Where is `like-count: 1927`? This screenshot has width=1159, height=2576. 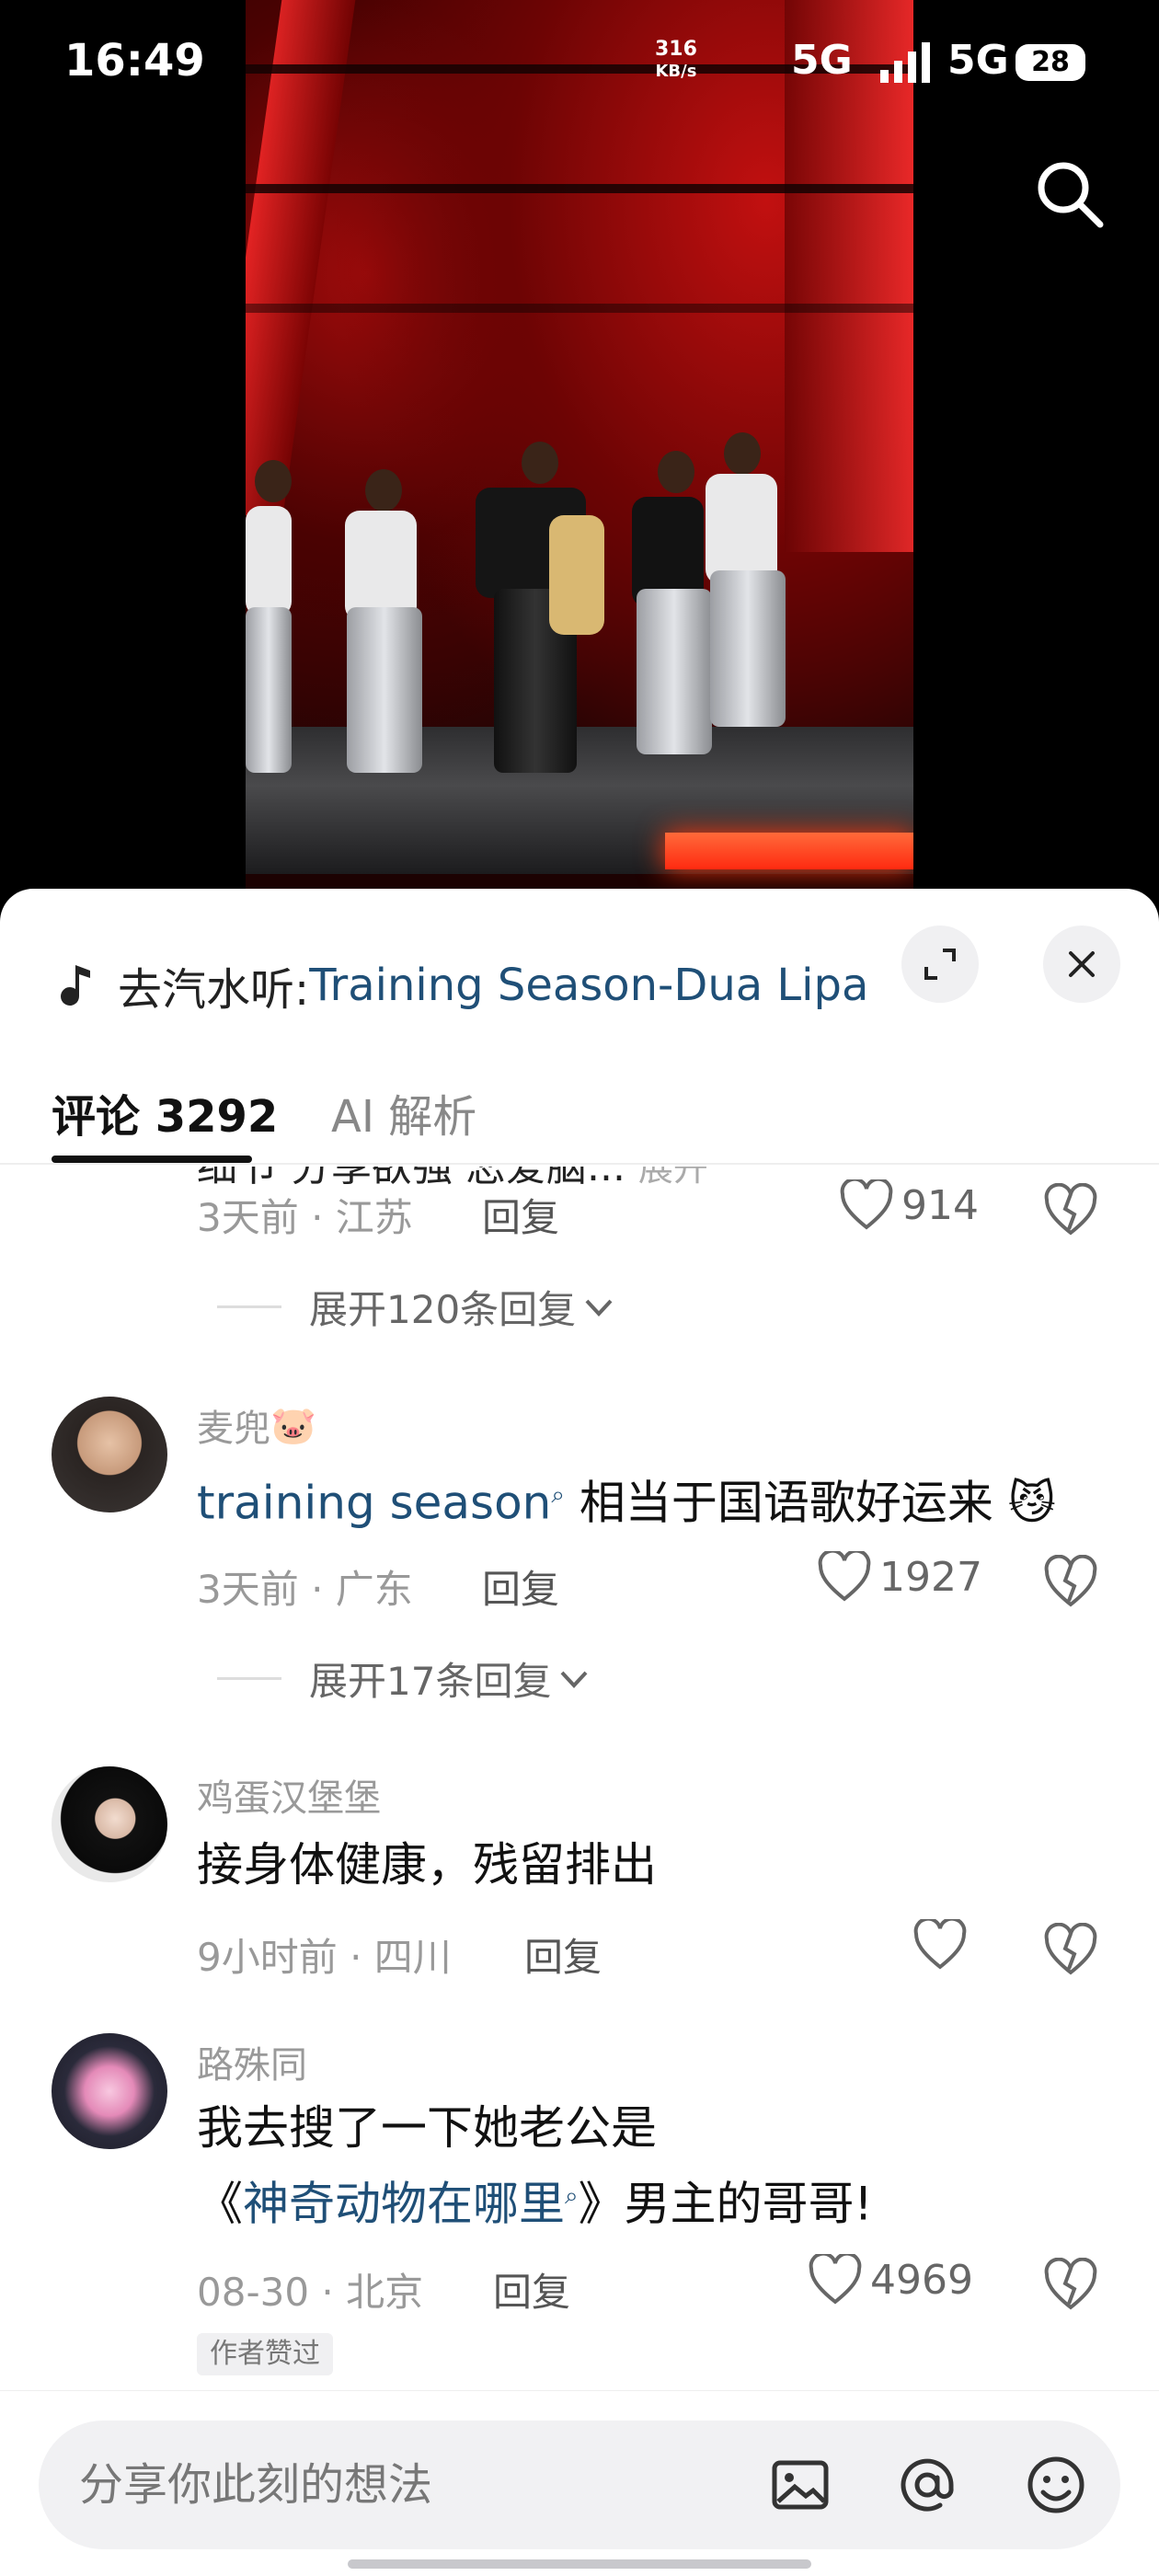
like-count: 1927 is located at coordinates (930, 1577).